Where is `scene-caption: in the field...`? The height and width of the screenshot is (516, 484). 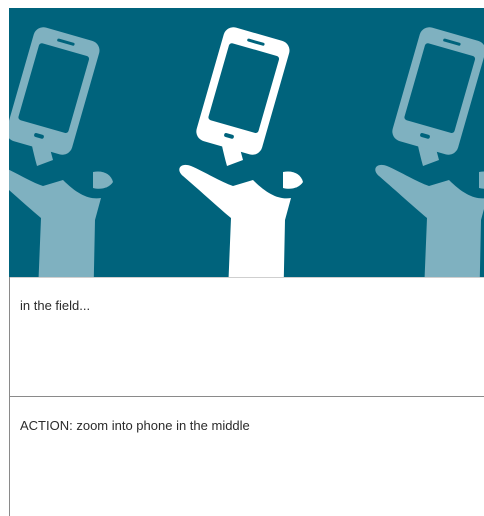
scene-caption: in the field... is located at coordinates (55, 305).